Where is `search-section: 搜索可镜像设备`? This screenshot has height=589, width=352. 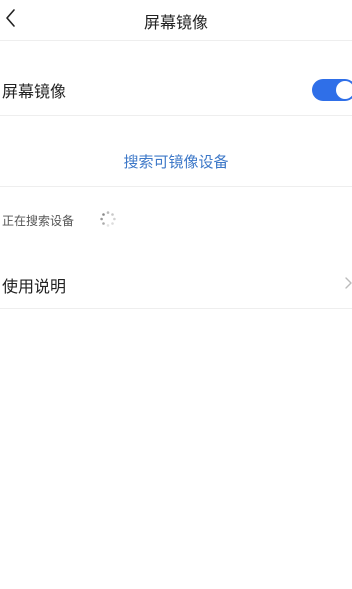
search-section: 搜索可镜像设备 is located at coordinates (176, 151).